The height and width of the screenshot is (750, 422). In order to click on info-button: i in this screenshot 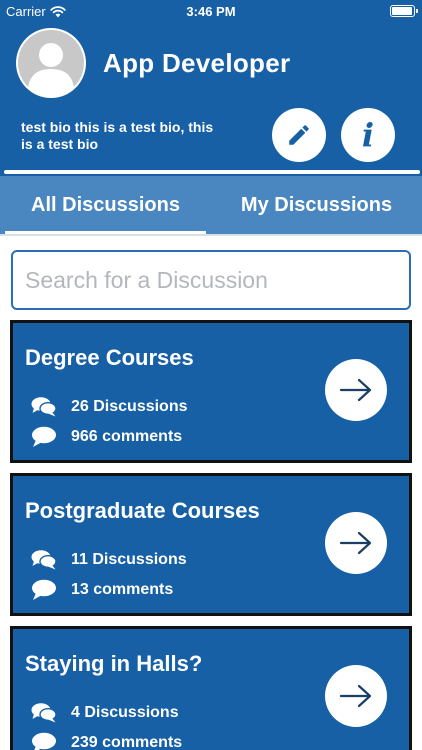, I will do `click(368, 135)`.